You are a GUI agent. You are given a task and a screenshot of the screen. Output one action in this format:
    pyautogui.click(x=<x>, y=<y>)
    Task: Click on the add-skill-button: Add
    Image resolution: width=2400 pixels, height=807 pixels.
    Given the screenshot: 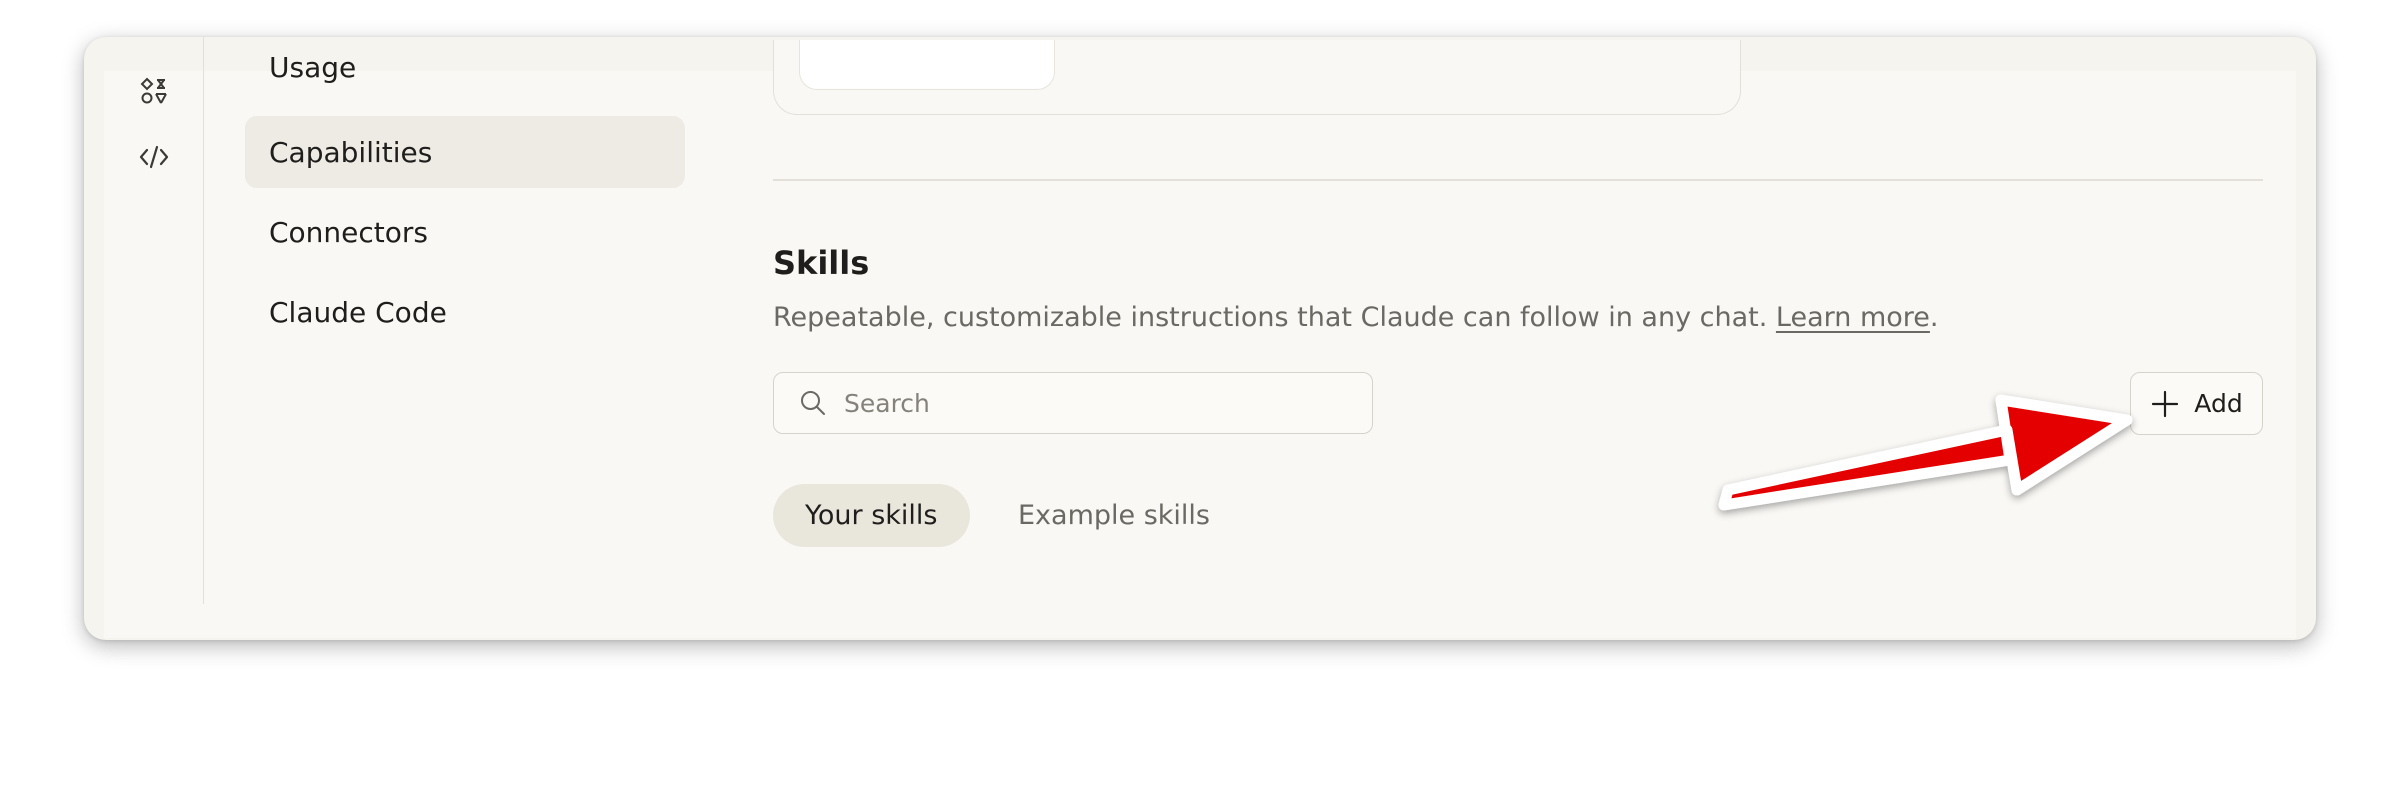 What is the action you would take?
    pyautogui.click(x=2196, y=403)
    